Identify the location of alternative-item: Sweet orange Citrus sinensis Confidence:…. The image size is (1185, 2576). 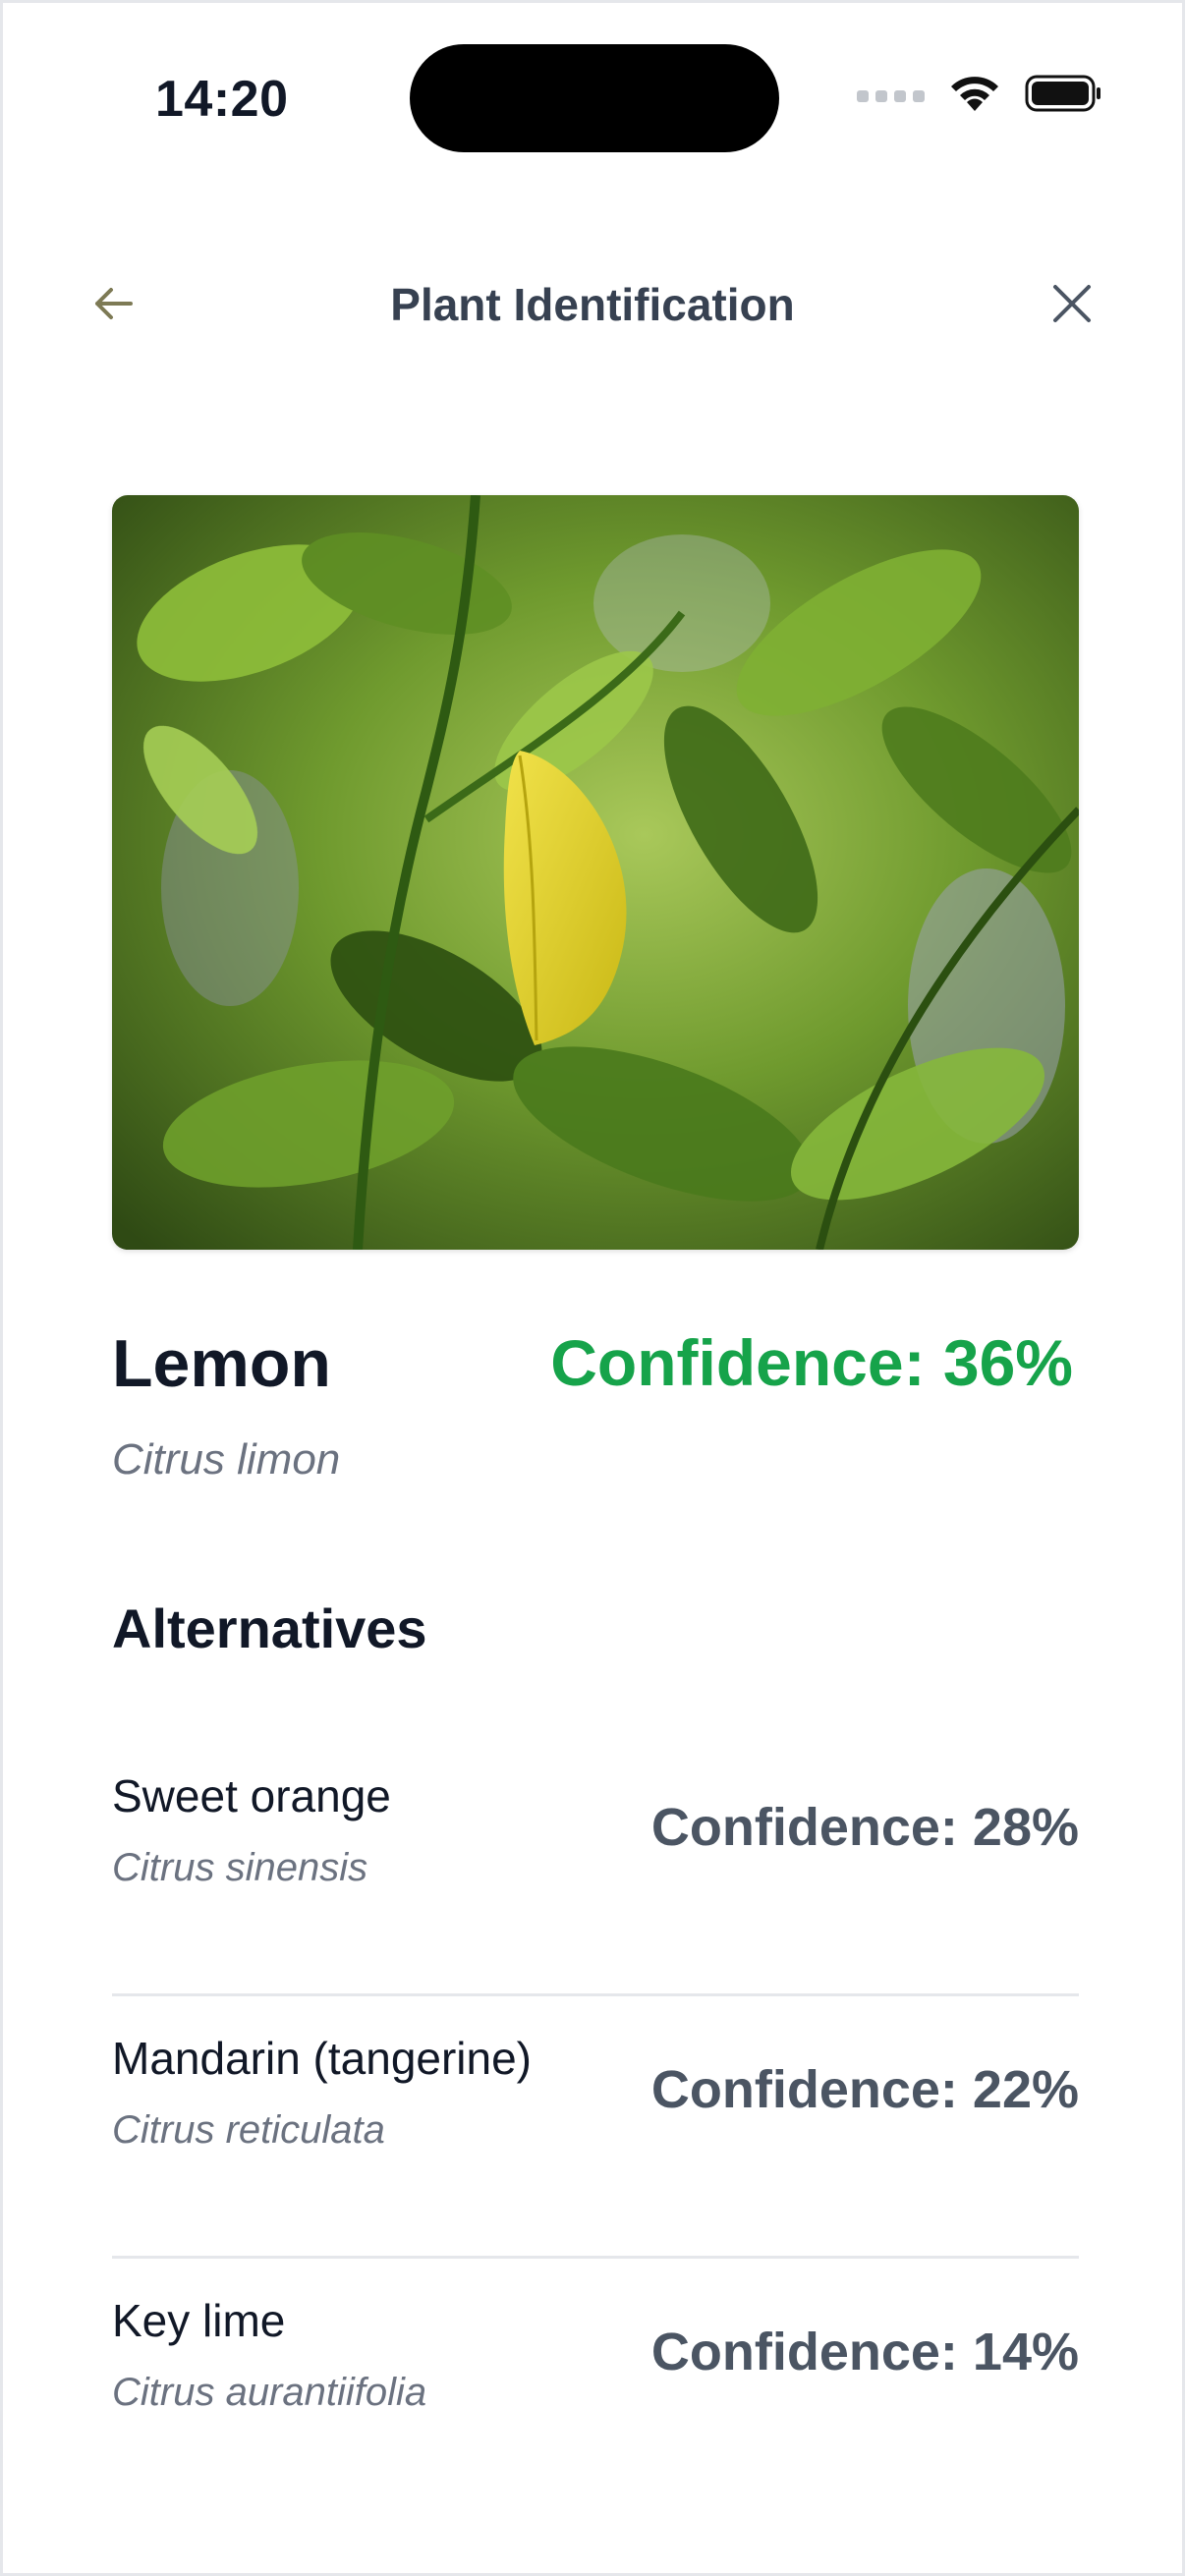
(596, 1865).